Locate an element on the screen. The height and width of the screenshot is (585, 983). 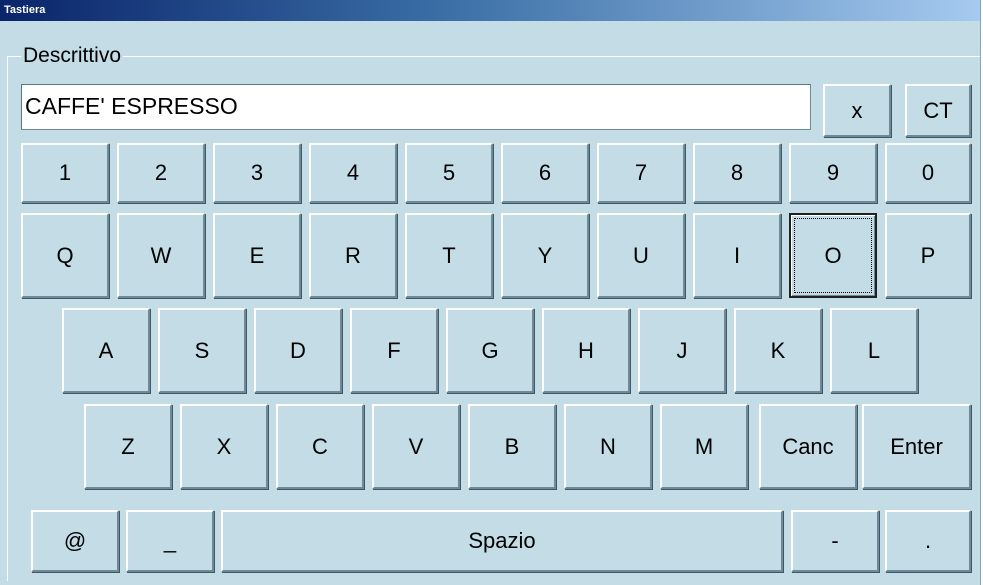
enter-button: Enter is located at coordinates (916, 446).